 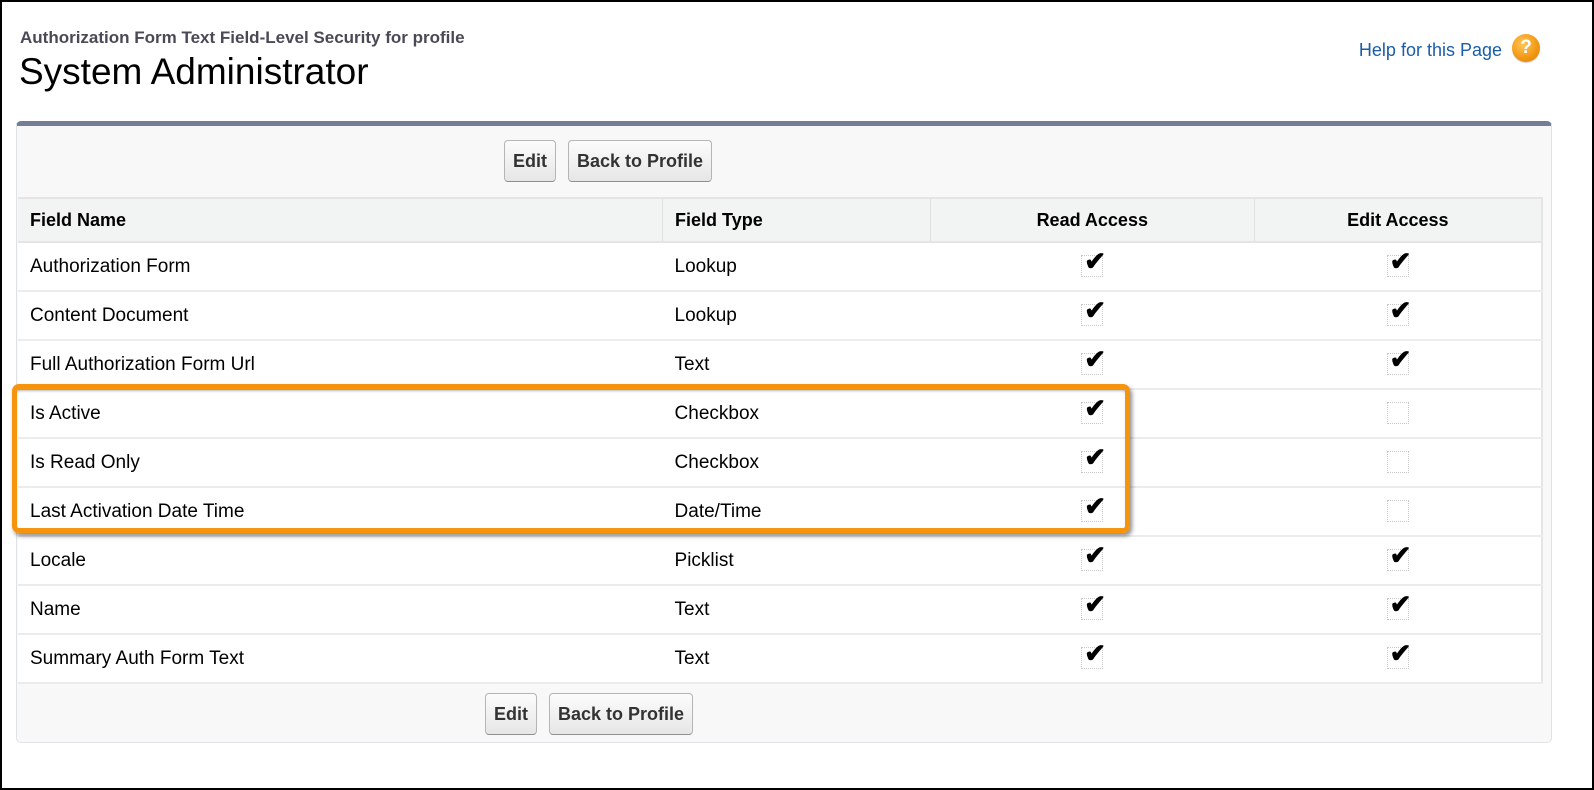 What do you see at coordinates (340, 610) in the screenshot?
I see `field-name-cell: Name` at bounding box center [340, 610].